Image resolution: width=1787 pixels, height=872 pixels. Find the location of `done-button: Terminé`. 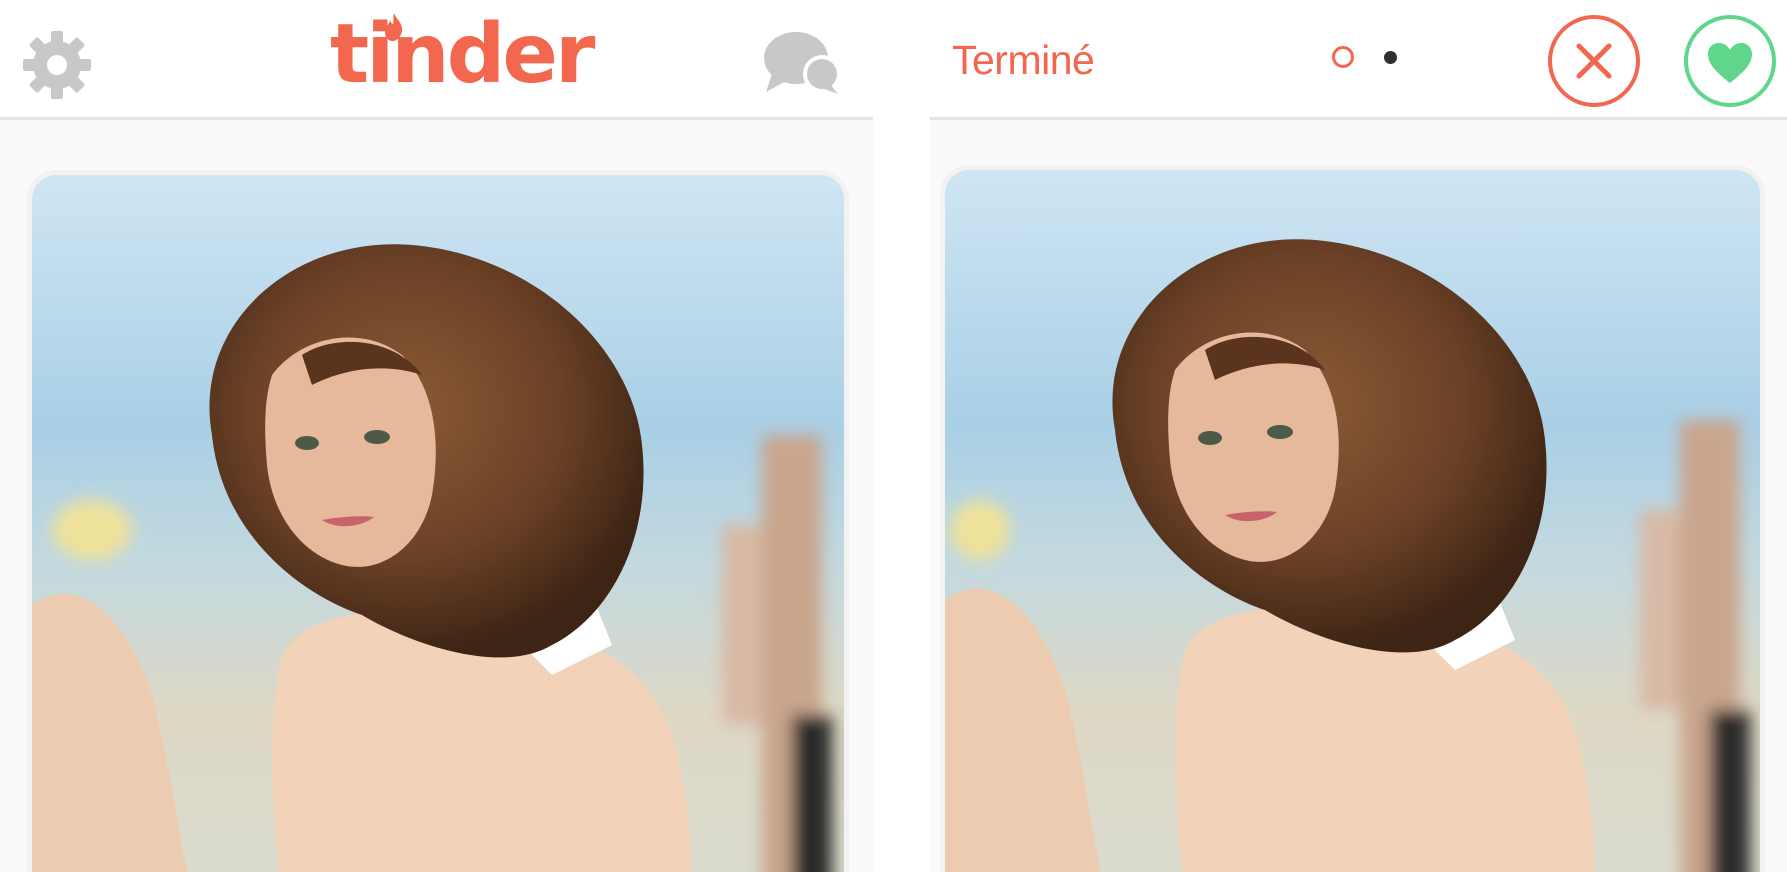

done-button: Terminé is located at coordinates (1023, 60).